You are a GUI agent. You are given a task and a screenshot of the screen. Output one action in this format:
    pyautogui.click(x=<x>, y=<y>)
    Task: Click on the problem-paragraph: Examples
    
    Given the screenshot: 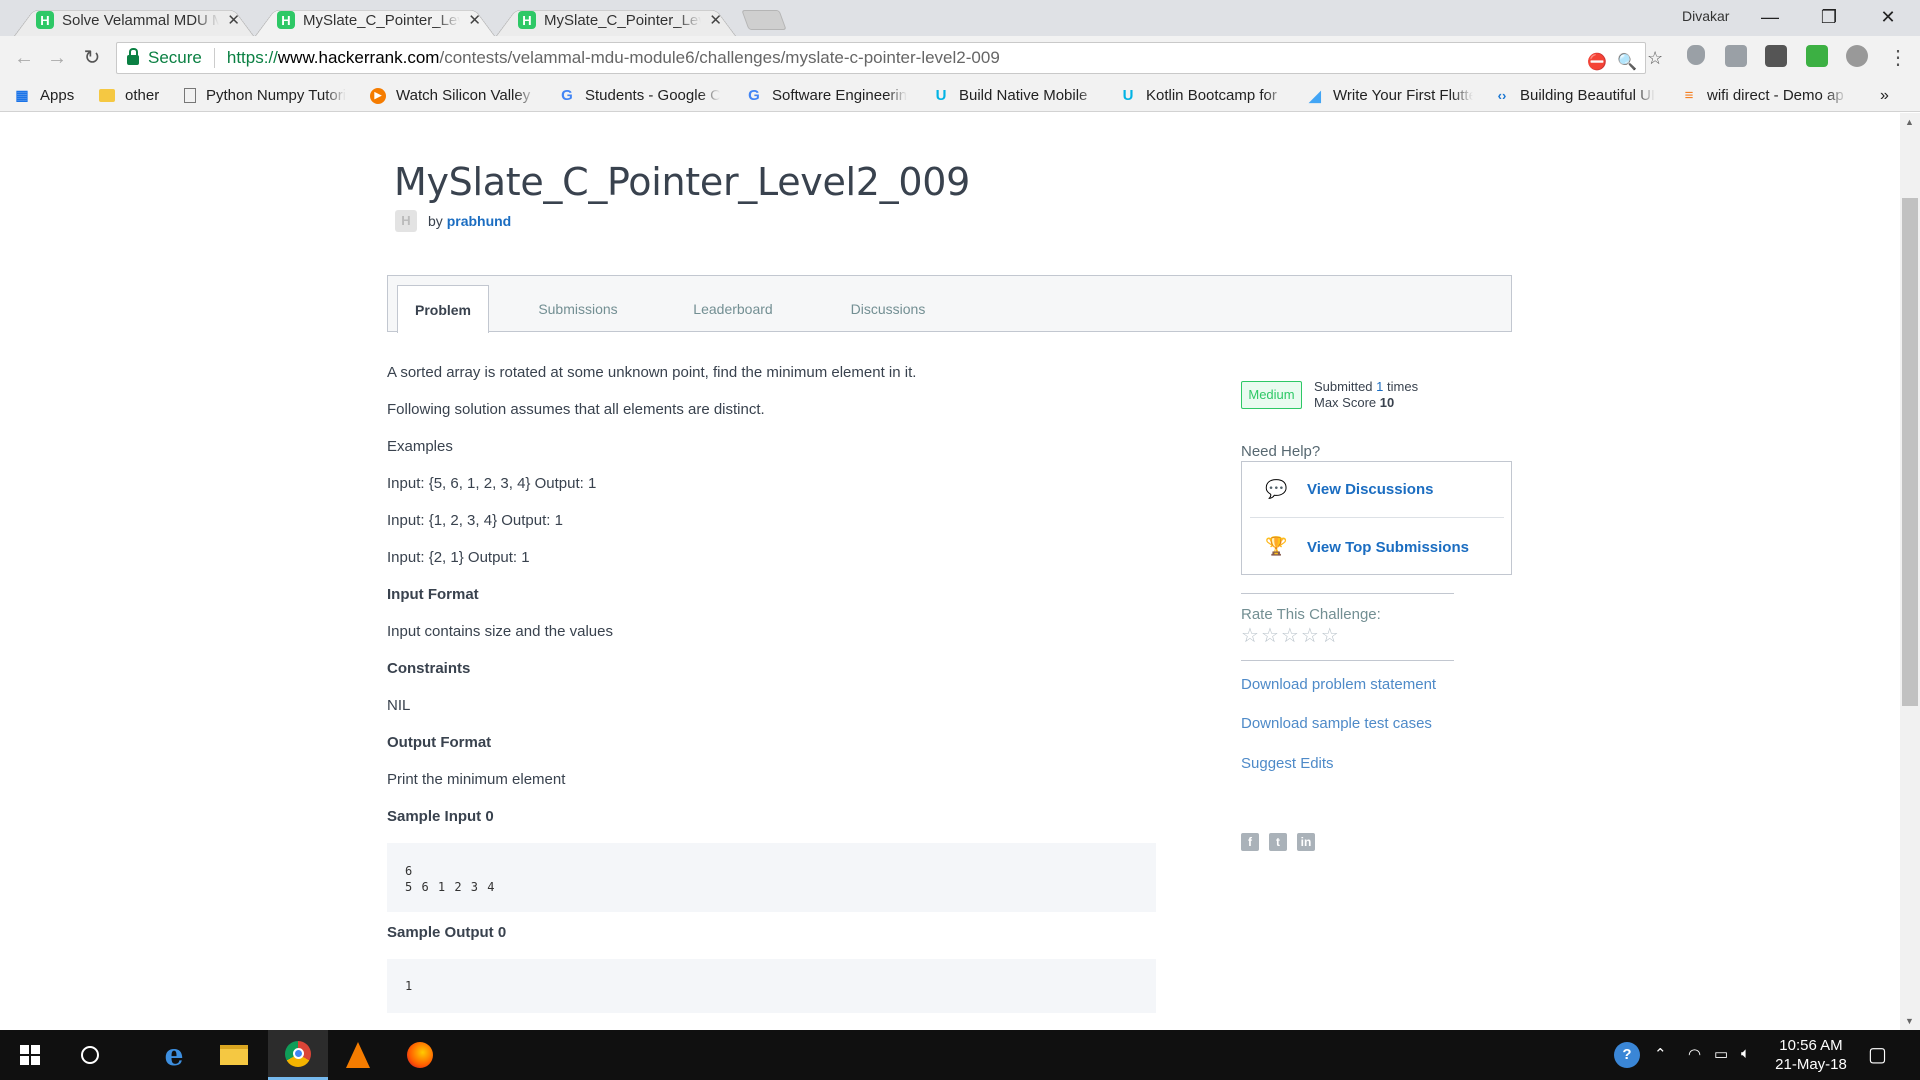 What is the action you would take?
    pyautogui.click(x=420, y=446)
    